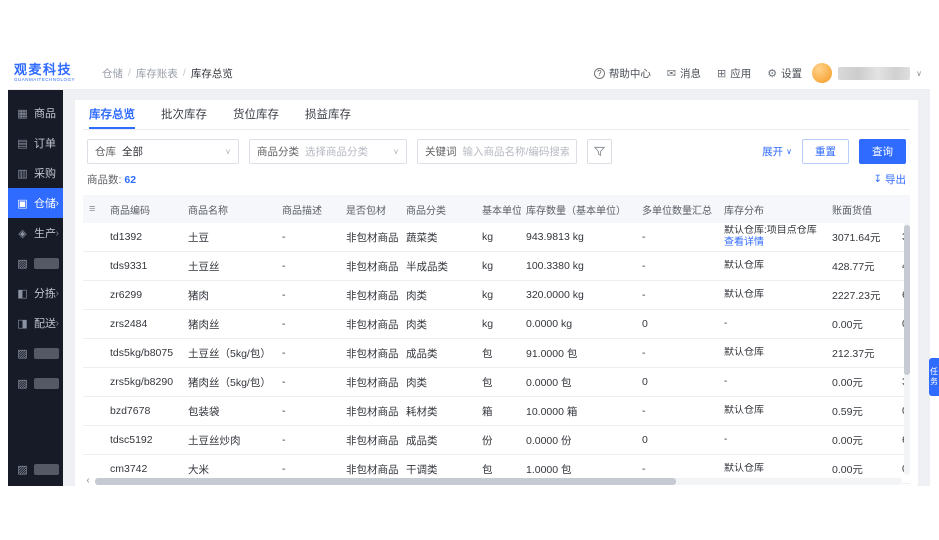  Describe the element at coordinates (204, 266) in the screenshot. I see `cell-name: 土豆丝` at that location.